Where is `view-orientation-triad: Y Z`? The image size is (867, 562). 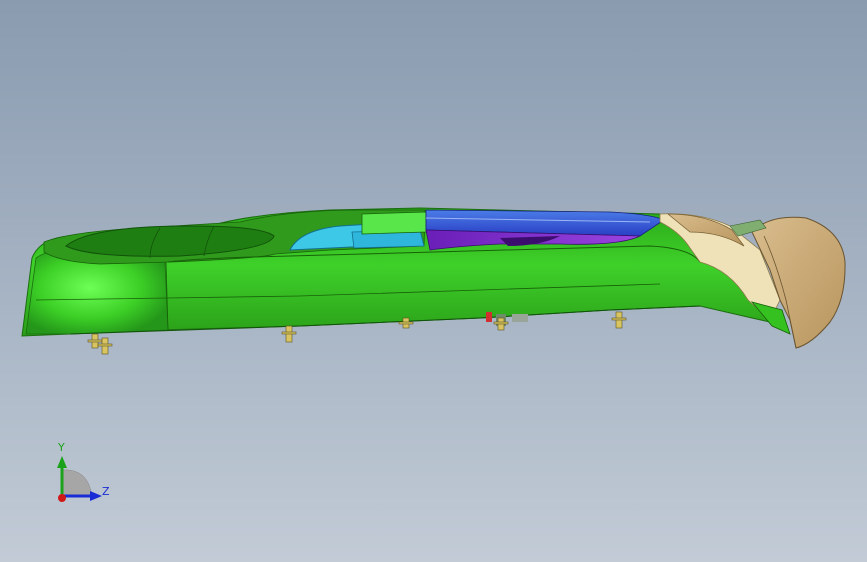
view-orientation-triad: Y Z is located at coordinates (85, 478).